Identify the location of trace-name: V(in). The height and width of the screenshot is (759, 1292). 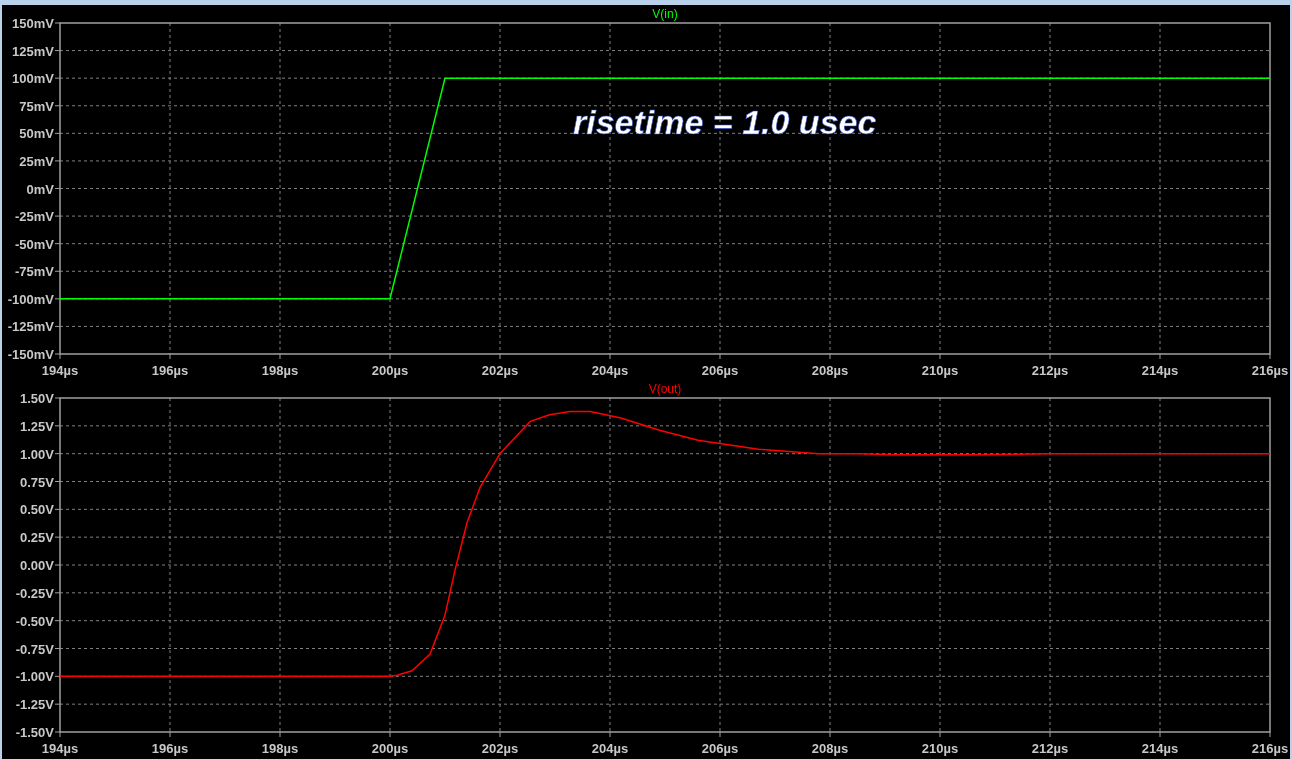
(665, 14).